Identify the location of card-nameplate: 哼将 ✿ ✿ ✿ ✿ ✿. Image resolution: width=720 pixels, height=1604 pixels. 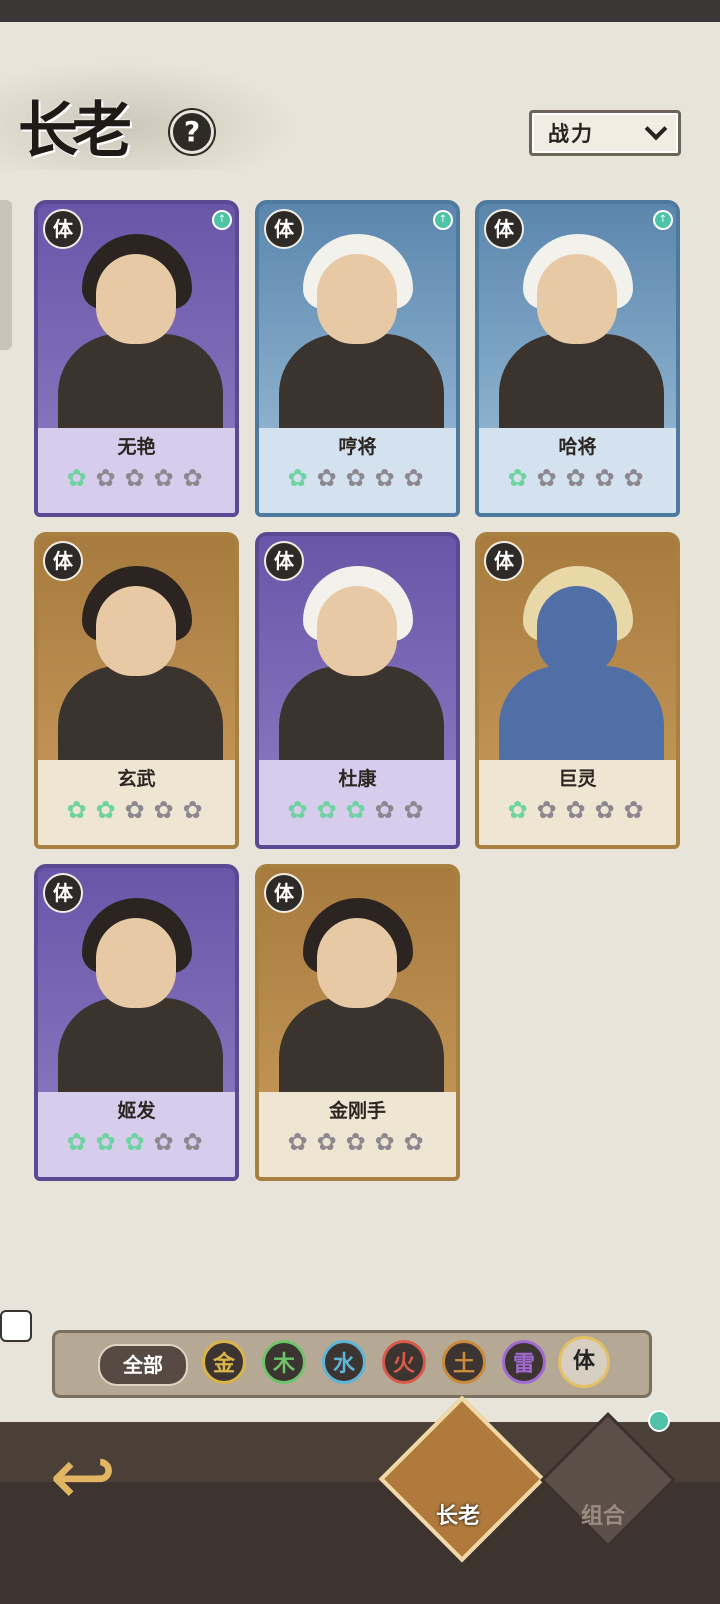
(357, 470).